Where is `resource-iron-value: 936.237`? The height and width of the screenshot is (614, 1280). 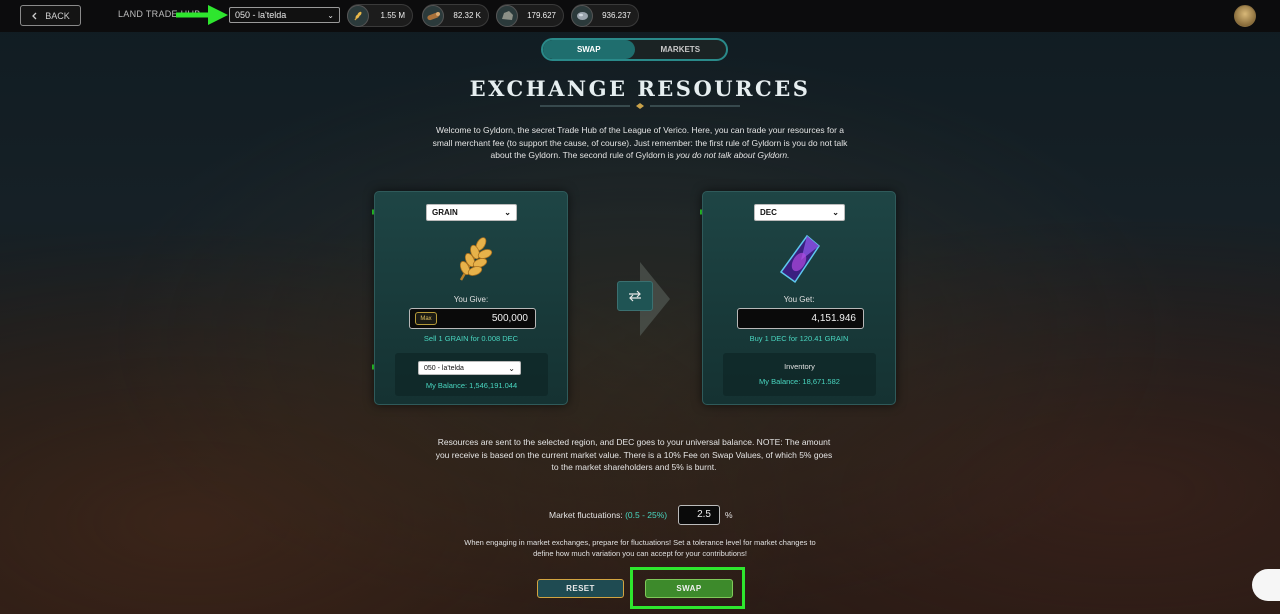
resource-iron-value: 936.237 is located at coordinates (616, 15).